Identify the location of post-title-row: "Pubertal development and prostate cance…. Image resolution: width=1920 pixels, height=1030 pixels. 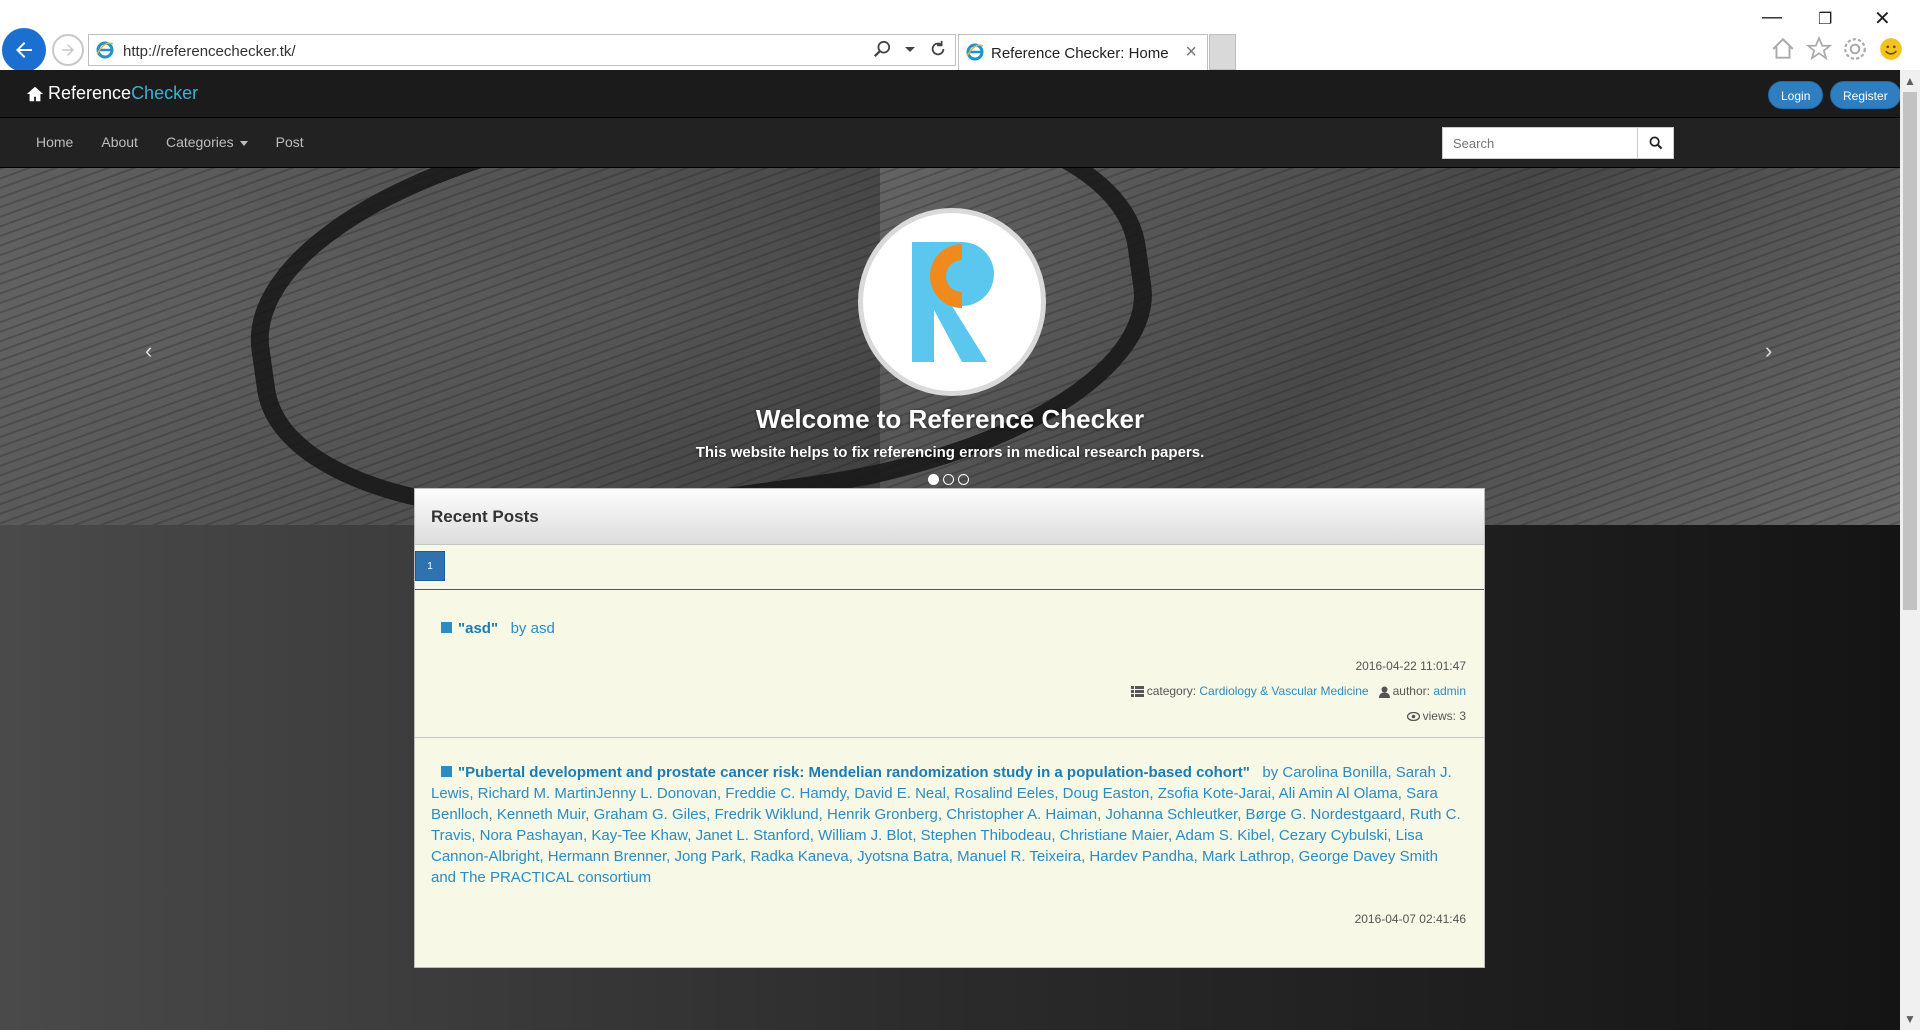
(948, 825).